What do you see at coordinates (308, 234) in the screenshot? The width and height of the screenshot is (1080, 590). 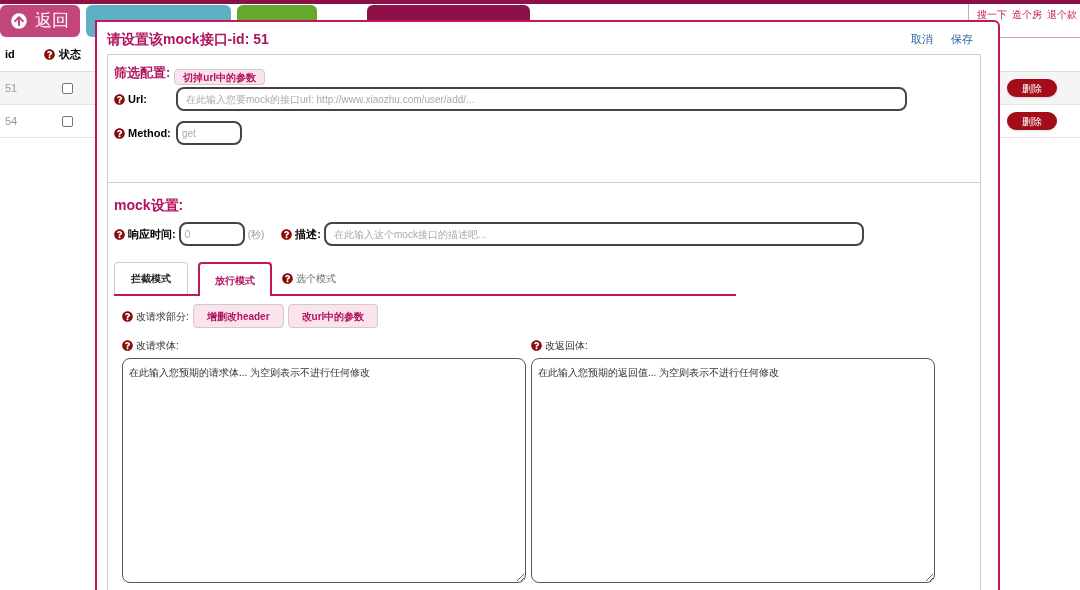 I see `field-label: 描述:` at bounding box center [308, 234].